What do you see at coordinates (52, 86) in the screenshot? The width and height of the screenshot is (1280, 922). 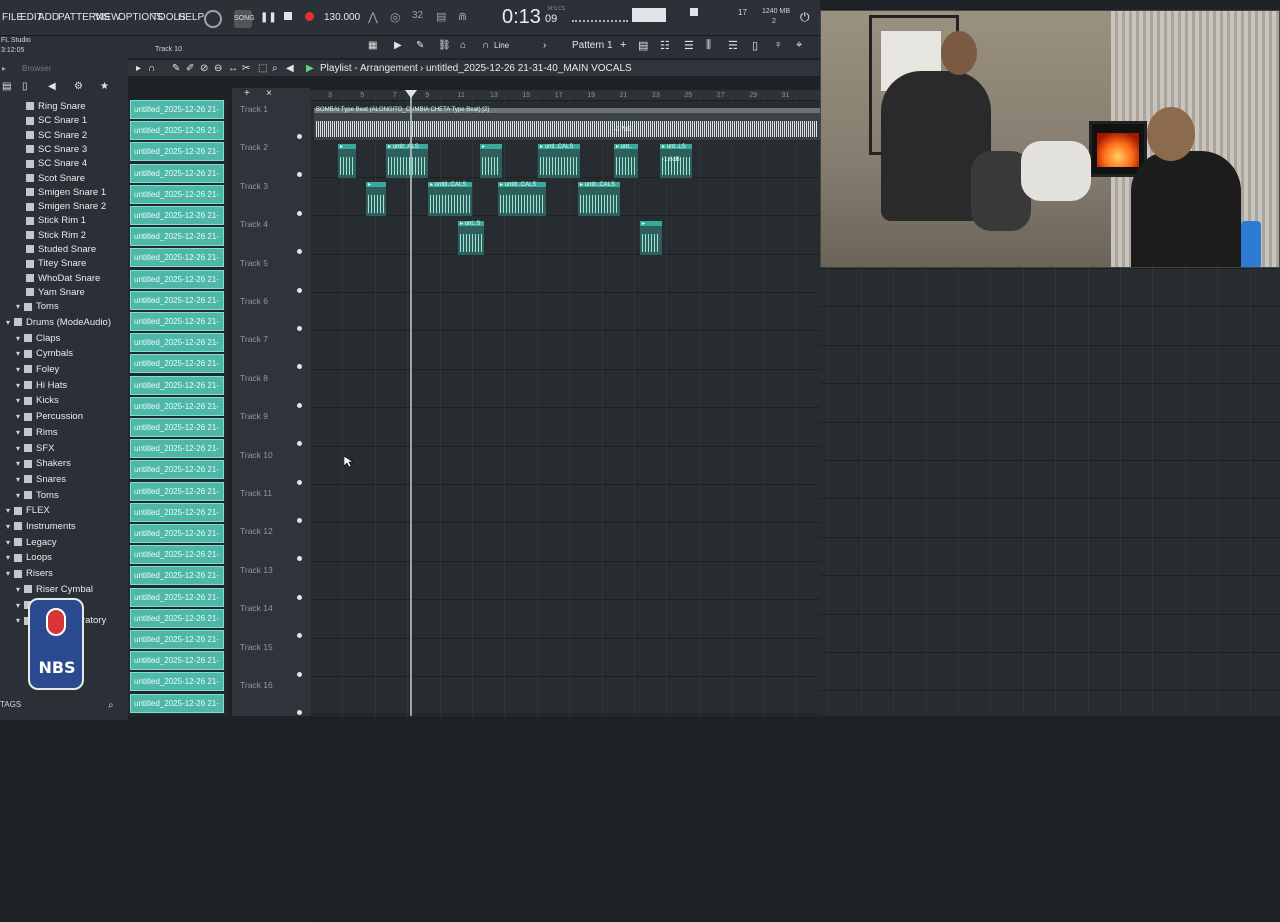 I see `back-icon: ◀` at bounding box center [52, 86].